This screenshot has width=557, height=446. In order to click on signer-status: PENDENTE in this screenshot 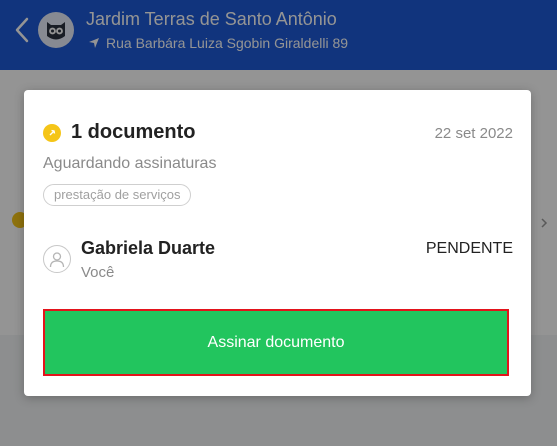, I will do `click(469, 248)`.